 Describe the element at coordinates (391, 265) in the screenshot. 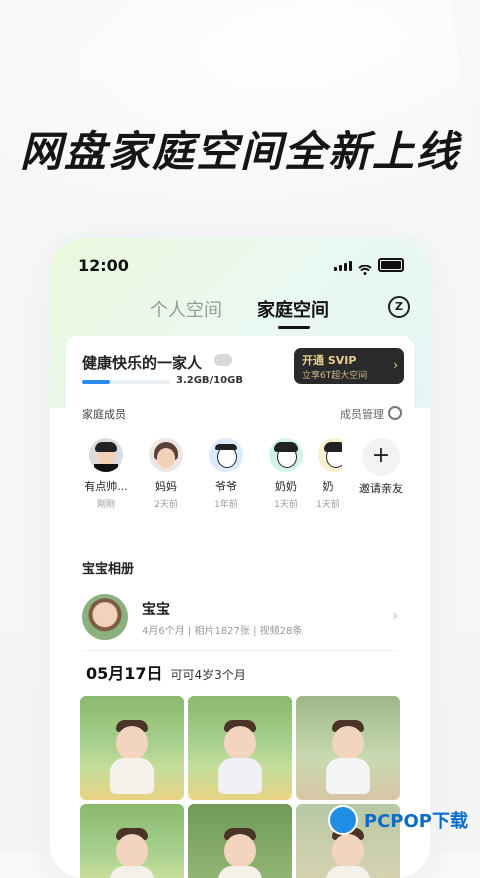

I see `battery-icon` at that location.